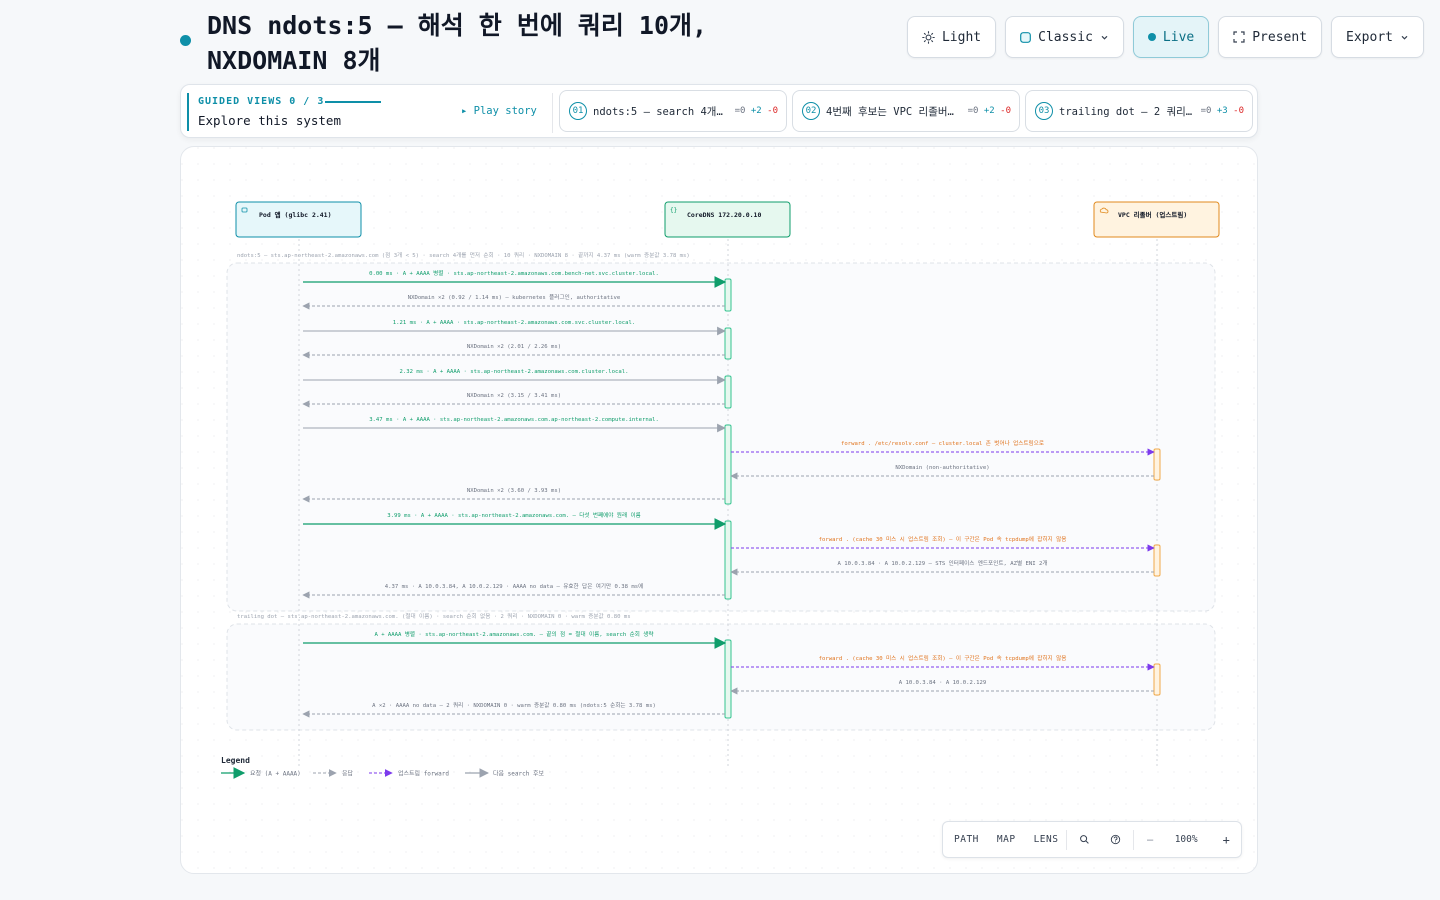 This screenshot has width=1440, height=900. What do you see at coordinates (353, 102) in the screenshot?
I see `guided-progress-line` at bounding box center [353, 102].